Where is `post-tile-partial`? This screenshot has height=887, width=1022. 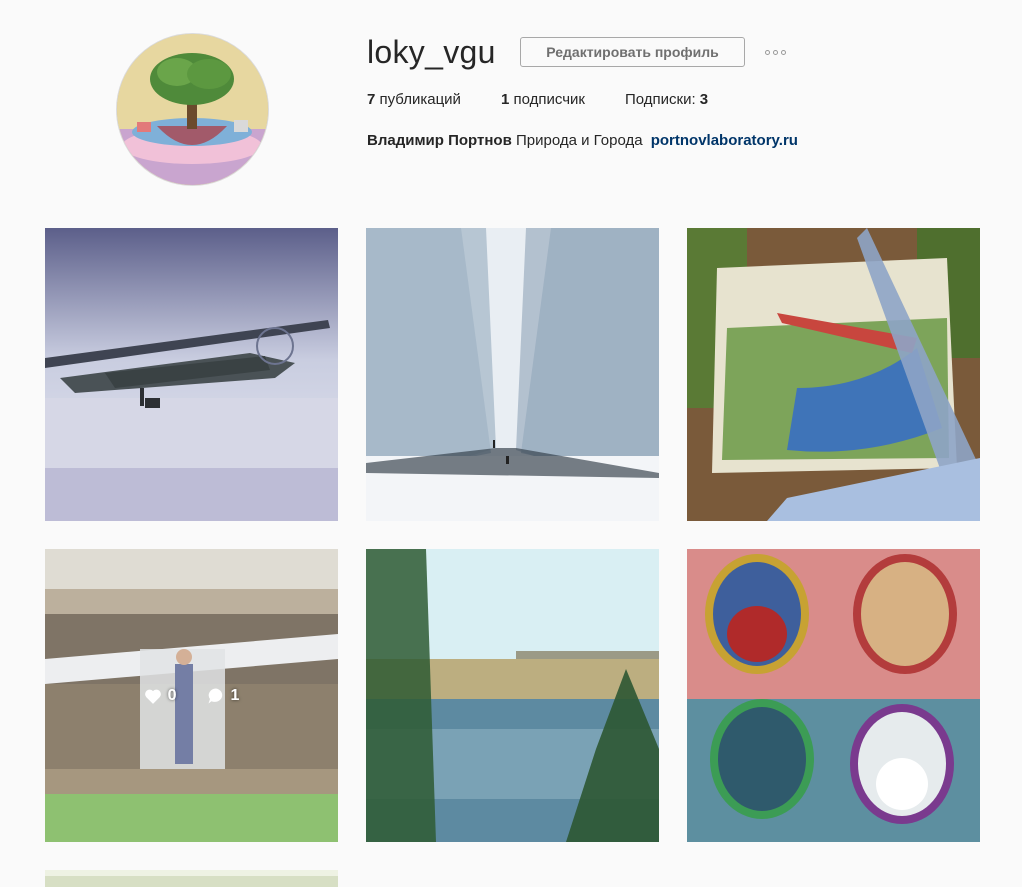
post-tile-partial is located at coordinates (191, 878).